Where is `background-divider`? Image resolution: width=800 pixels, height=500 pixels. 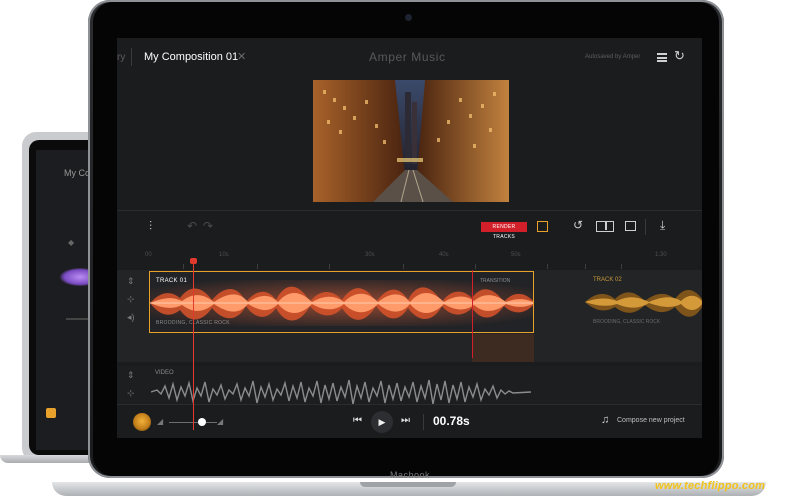
background-divider is located at coordinates (78, 319).